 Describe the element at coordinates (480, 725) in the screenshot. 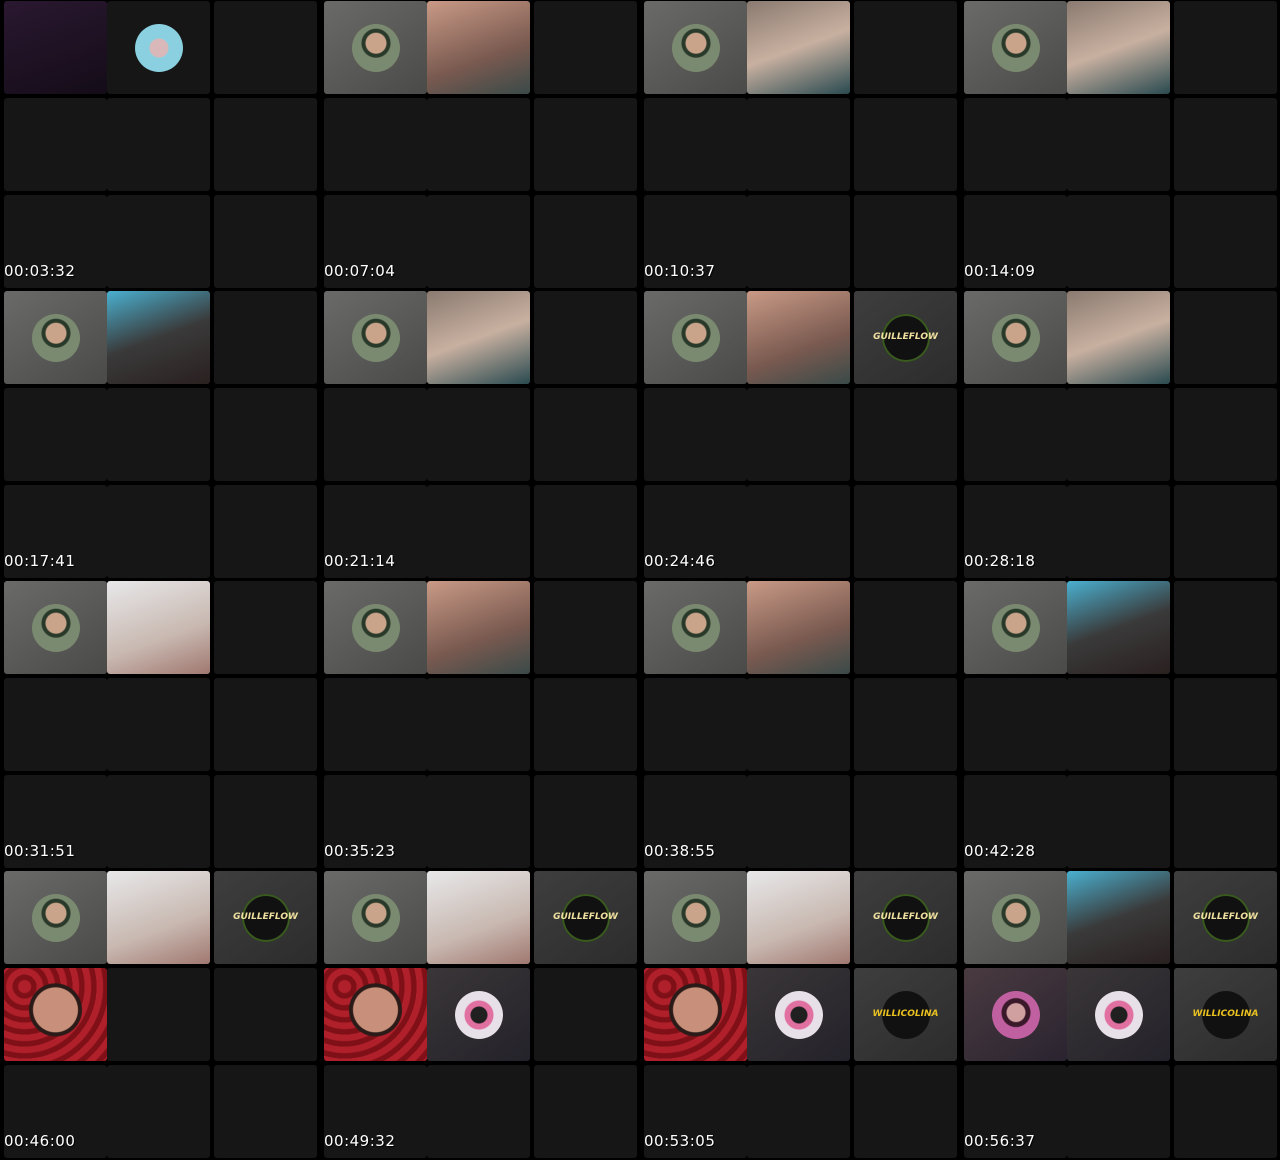

I see `video-call-frame: 00:35:23` at that location.